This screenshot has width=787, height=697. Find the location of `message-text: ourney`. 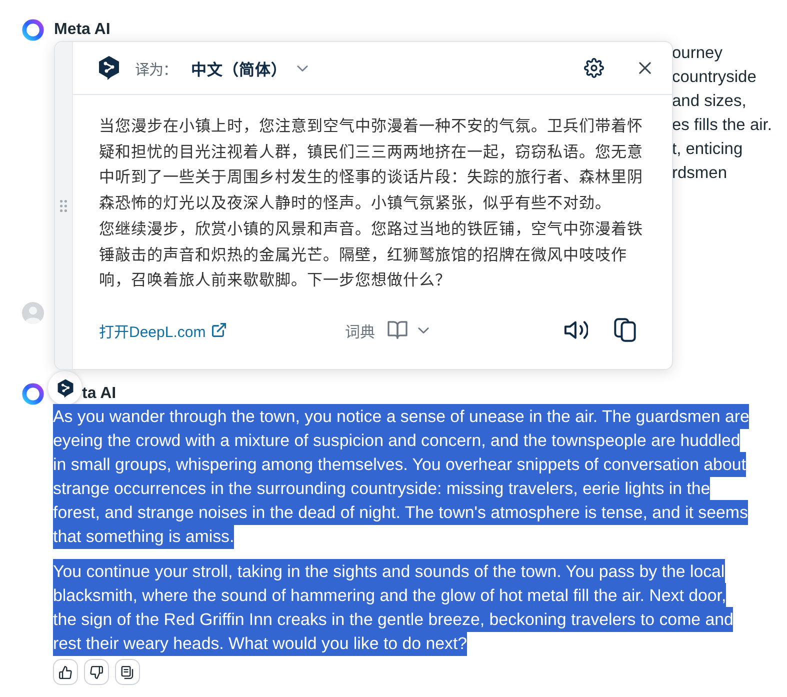

message-text: ourney is located at coordinates (697, 53).